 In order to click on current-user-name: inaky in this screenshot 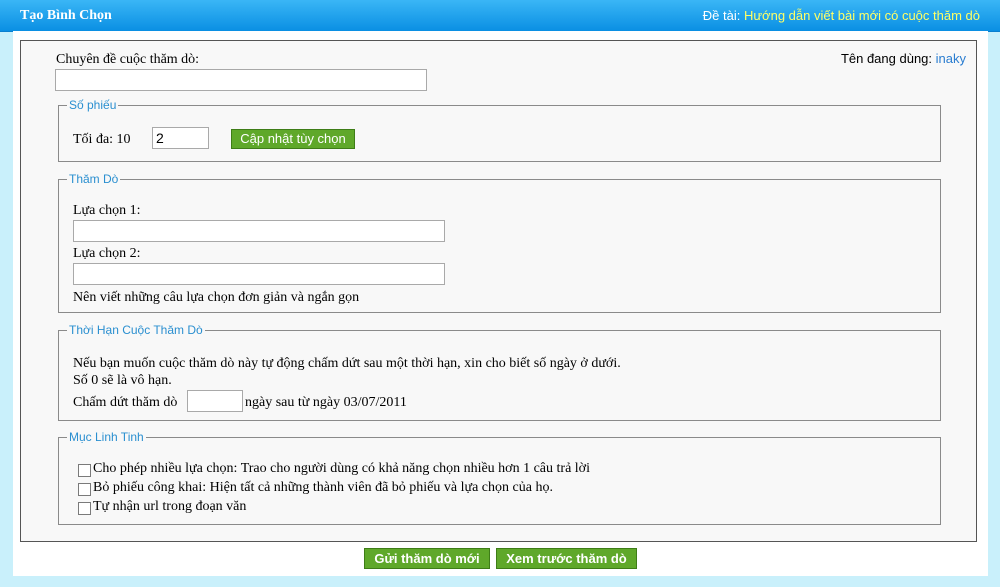, I will do `click(951, 58)`.